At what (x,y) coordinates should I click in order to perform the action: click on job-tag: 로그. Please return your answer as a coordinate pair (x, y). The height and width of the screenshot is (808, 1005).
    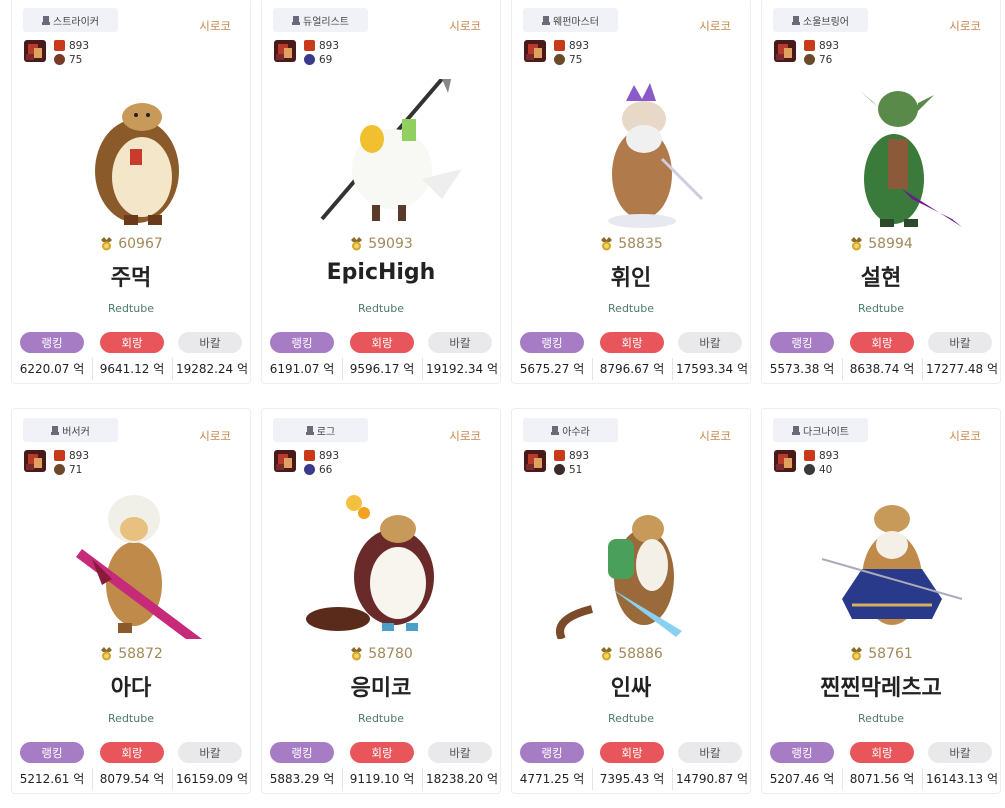
    Looking at the image, I should click on (320, 430).